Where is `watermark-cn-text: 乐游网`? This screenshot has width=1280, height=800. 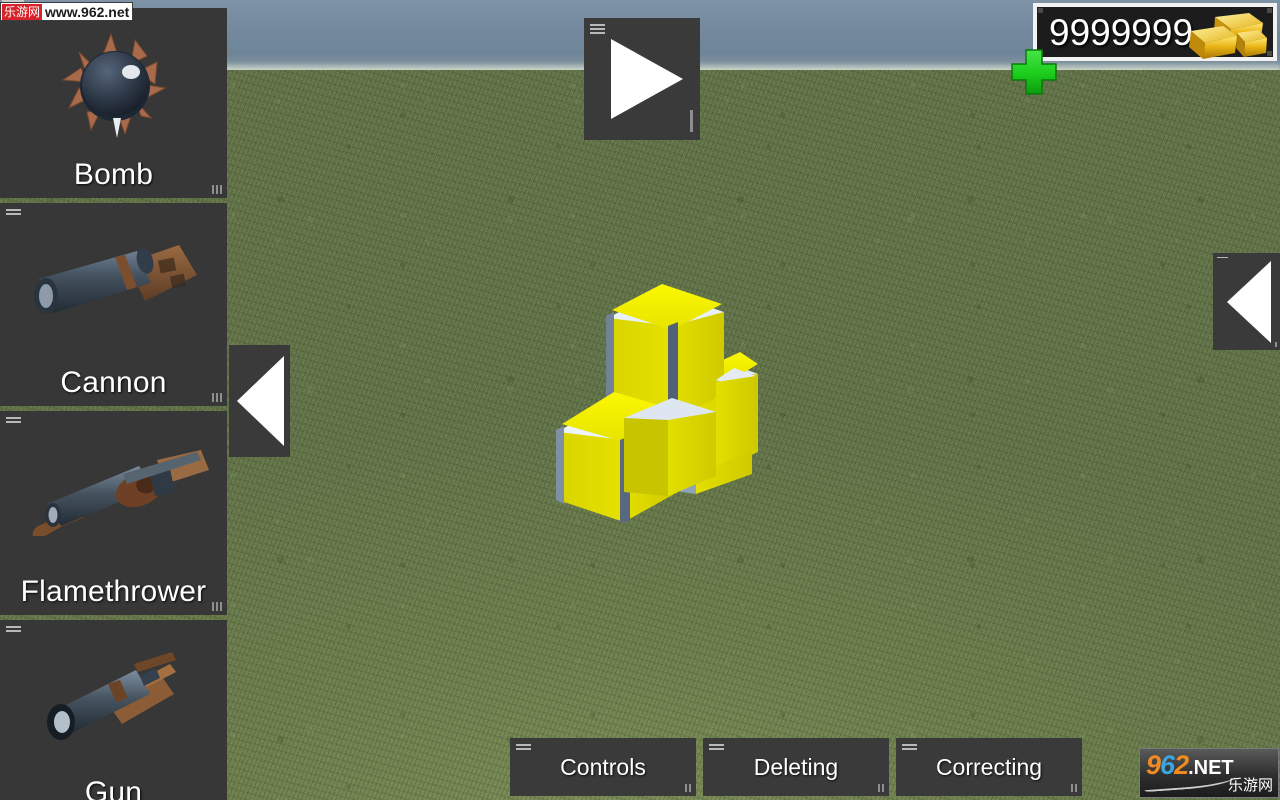 watermark-cn-text: 乐游网 is located at coordinates (22, 11).